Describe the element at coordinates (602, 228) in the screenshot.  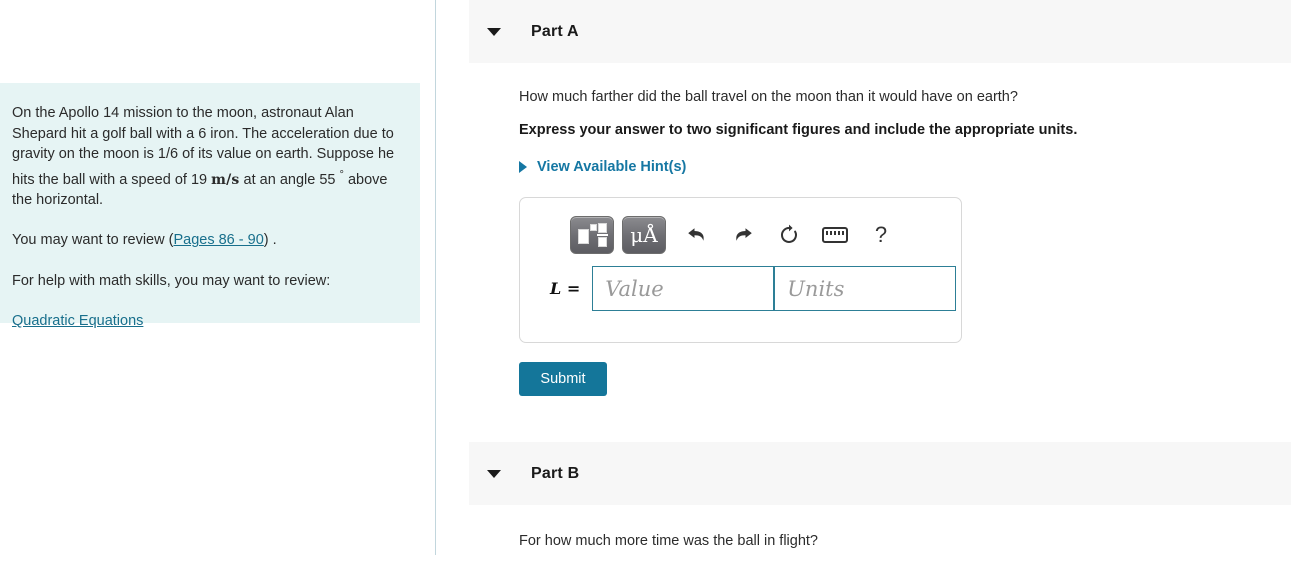
I see `template-numerator-square` at that location.